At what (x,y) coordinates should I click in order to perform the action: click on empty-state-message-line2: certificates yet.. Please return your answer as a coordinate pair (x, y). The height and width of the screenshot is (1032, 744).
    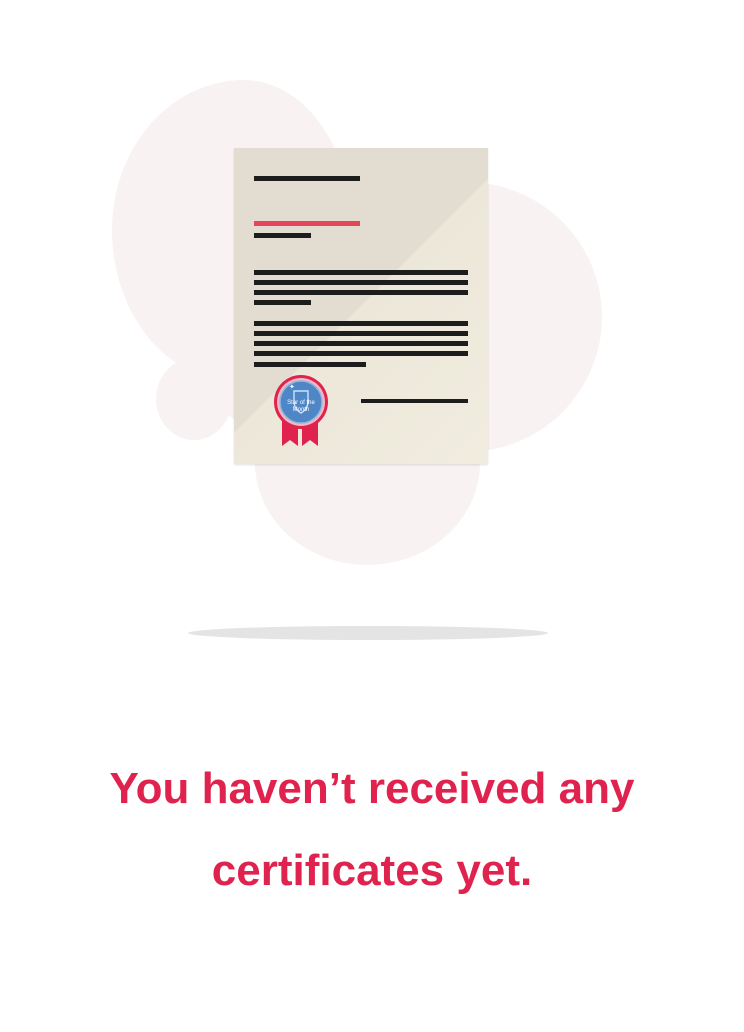
    Looking at the image, I should click on (372, 870).